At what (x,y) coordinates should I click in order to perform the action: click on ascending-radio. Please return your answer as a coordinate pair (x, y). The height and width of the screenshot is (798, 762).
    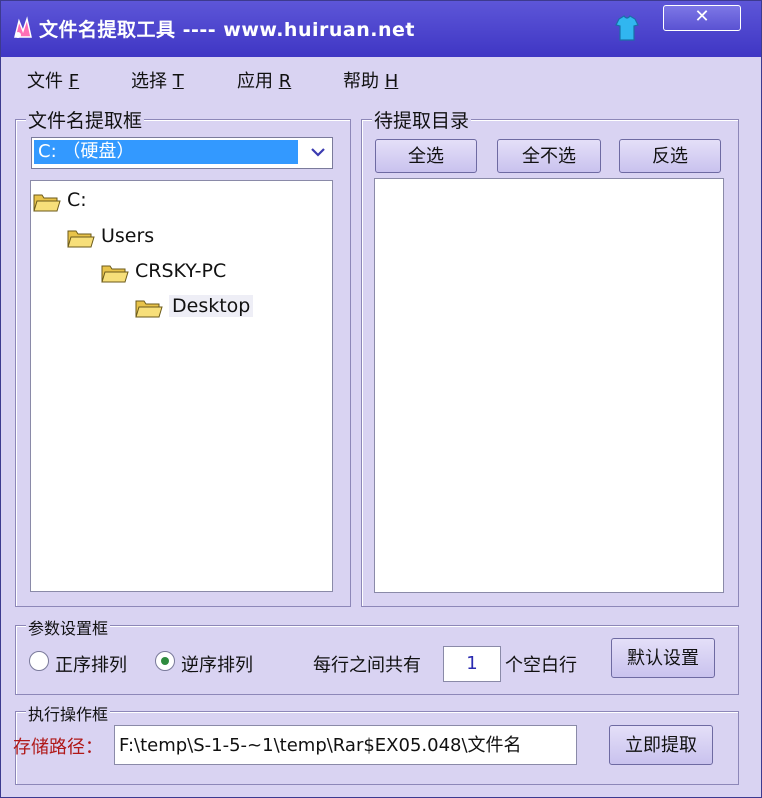
    Looking at the image, I should click on (39, 661).